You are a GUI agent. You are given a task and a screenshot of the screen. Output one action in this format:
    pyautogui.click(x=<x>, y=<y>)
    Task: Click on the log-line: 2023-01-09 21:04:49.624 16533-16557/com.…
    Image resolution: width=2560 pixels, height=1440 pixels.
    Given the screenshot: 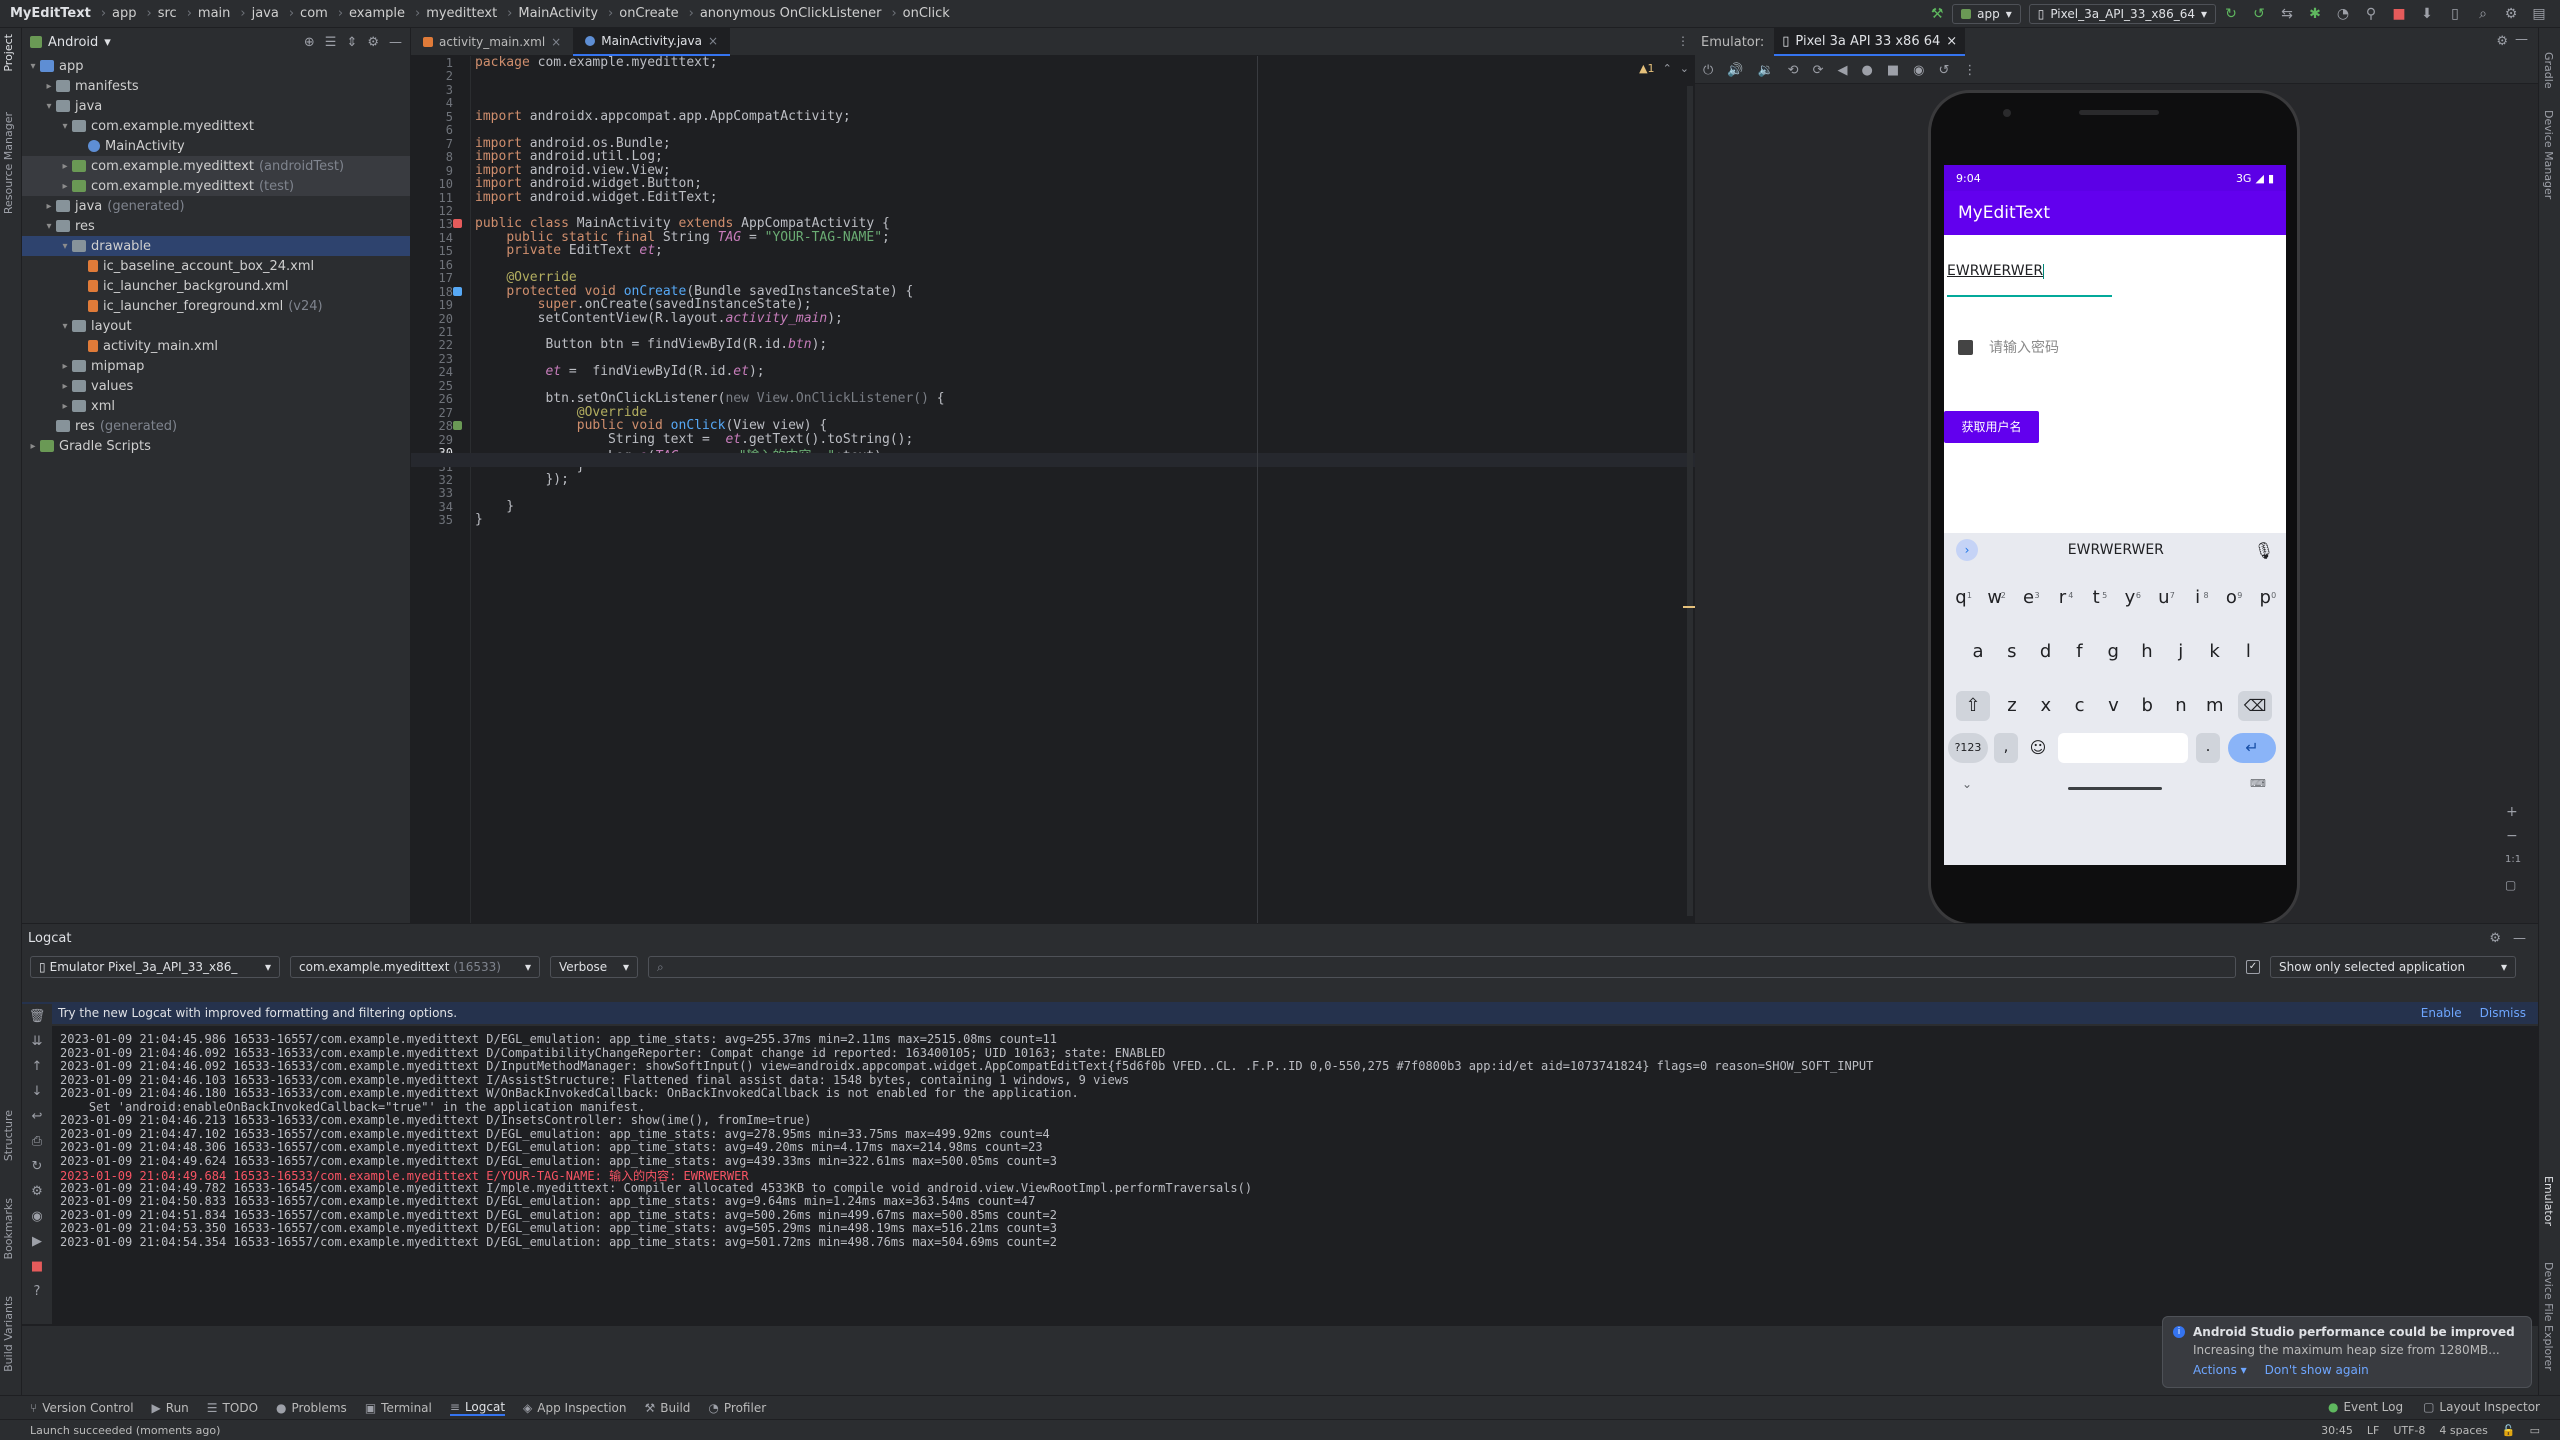 What is the action you would take?
    pyautogui.click(x=558, y=1161)
    